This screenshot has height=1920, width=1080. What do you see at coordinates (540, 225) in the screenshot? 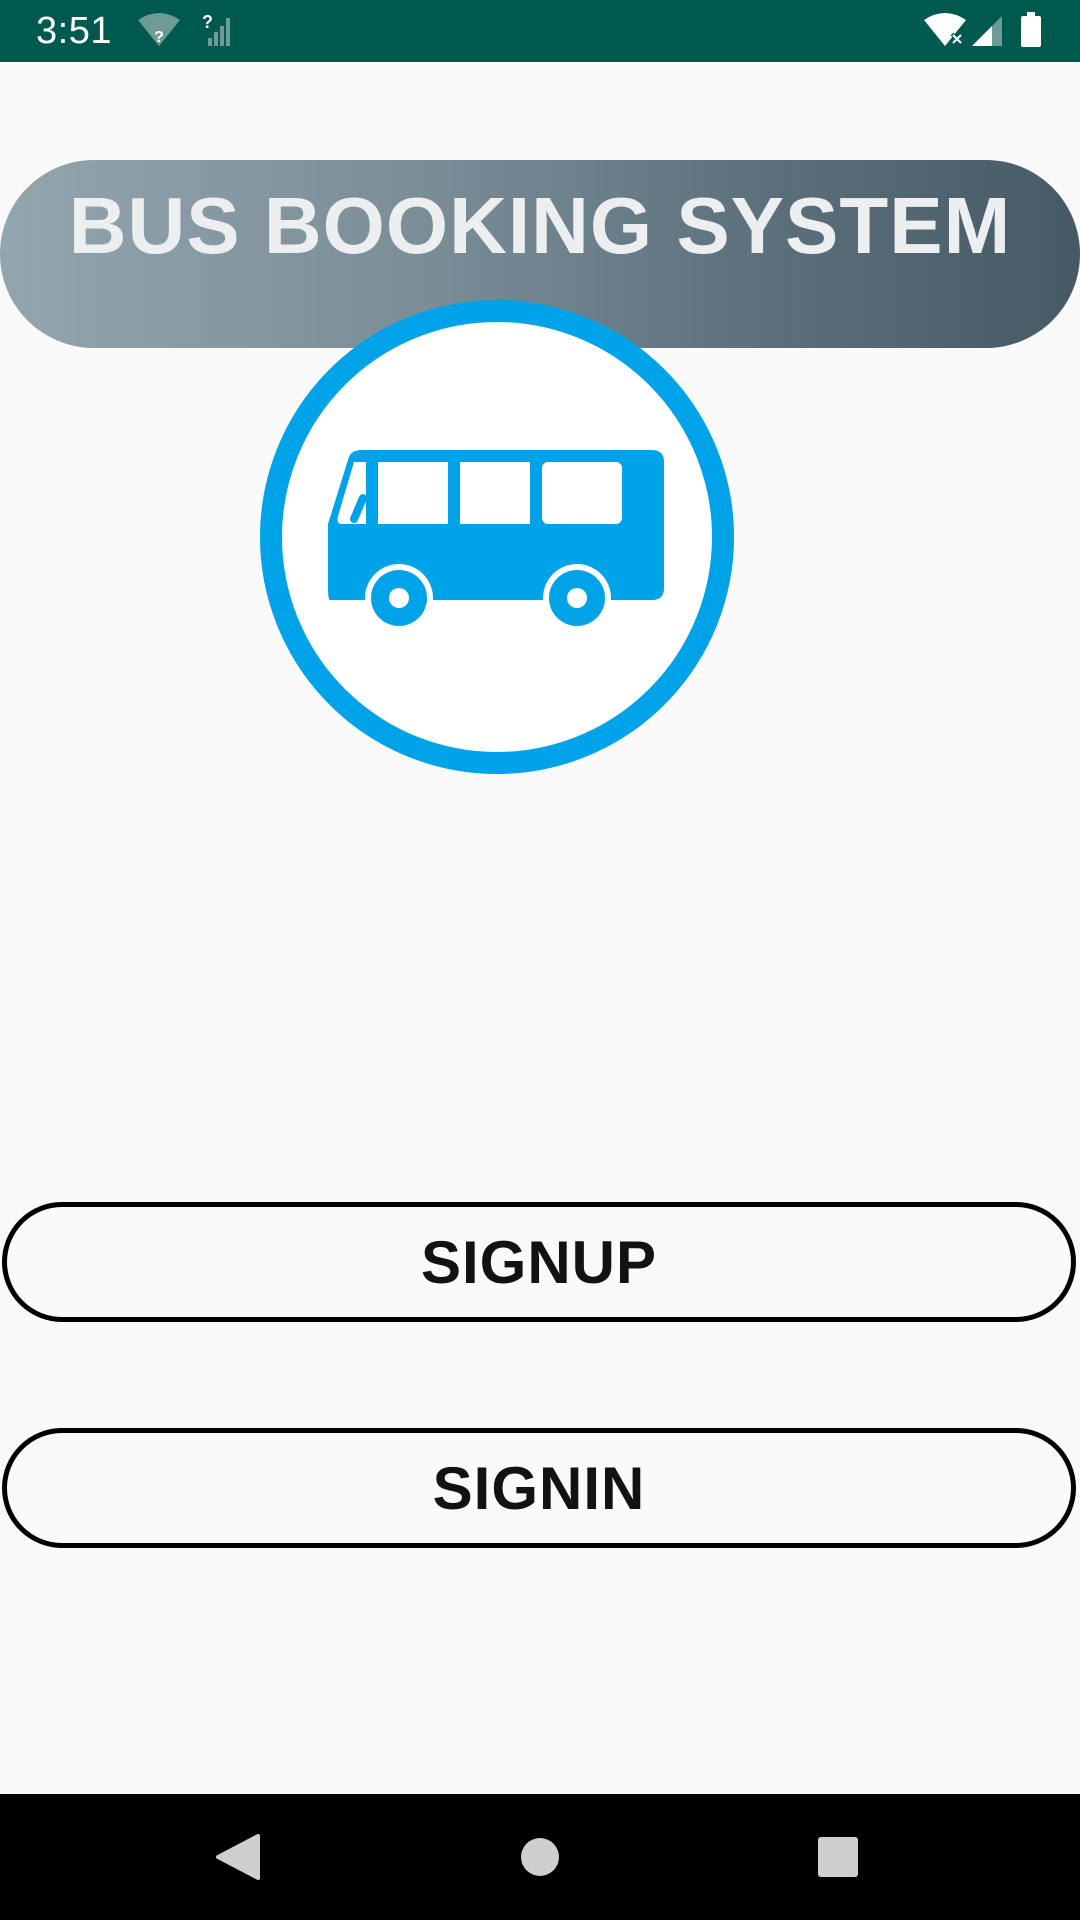
I see `app-title: BUS BOOKING SYSTEM` at bounding box center [540, 225].